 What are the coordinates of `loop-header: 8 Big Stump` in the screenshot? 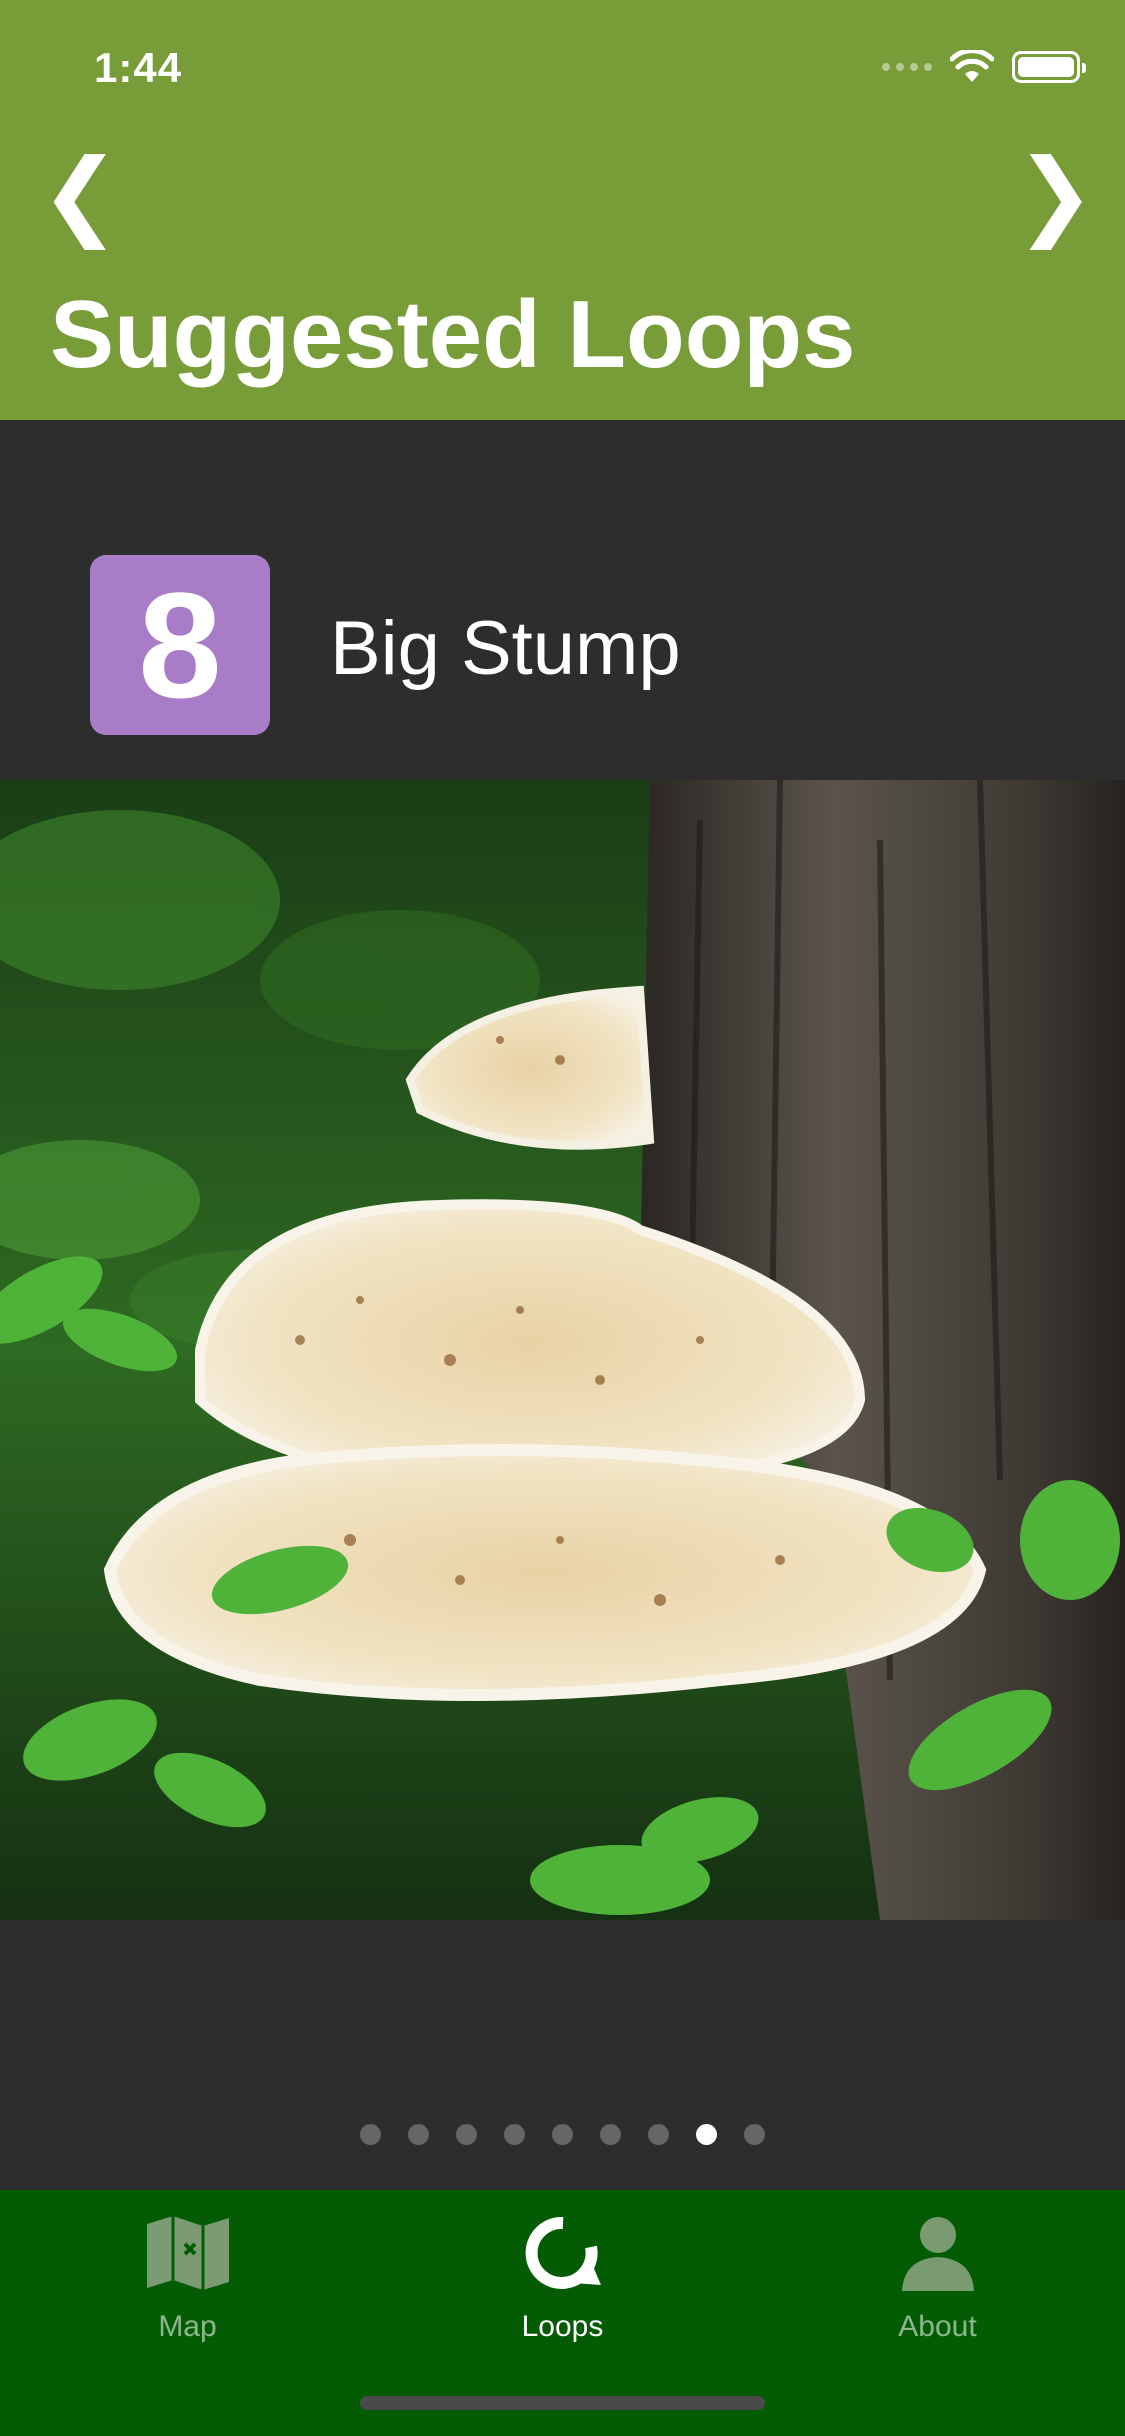 It's located at (562, 600).